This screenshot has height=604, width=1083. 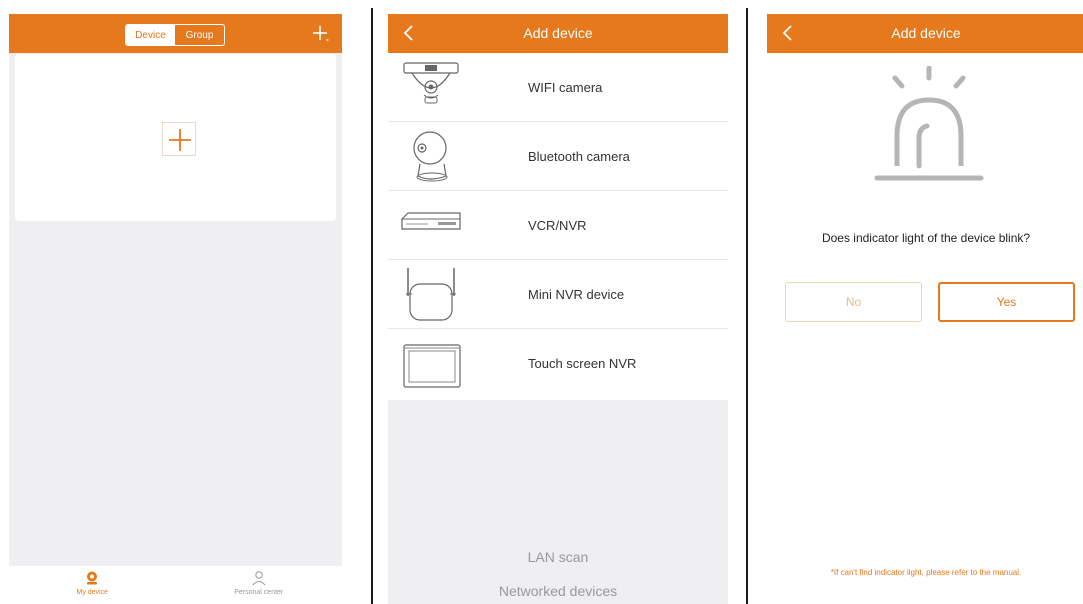 I want to click on list-item-mini-nvr: Mini NVR device, so click(x=558, y=294).